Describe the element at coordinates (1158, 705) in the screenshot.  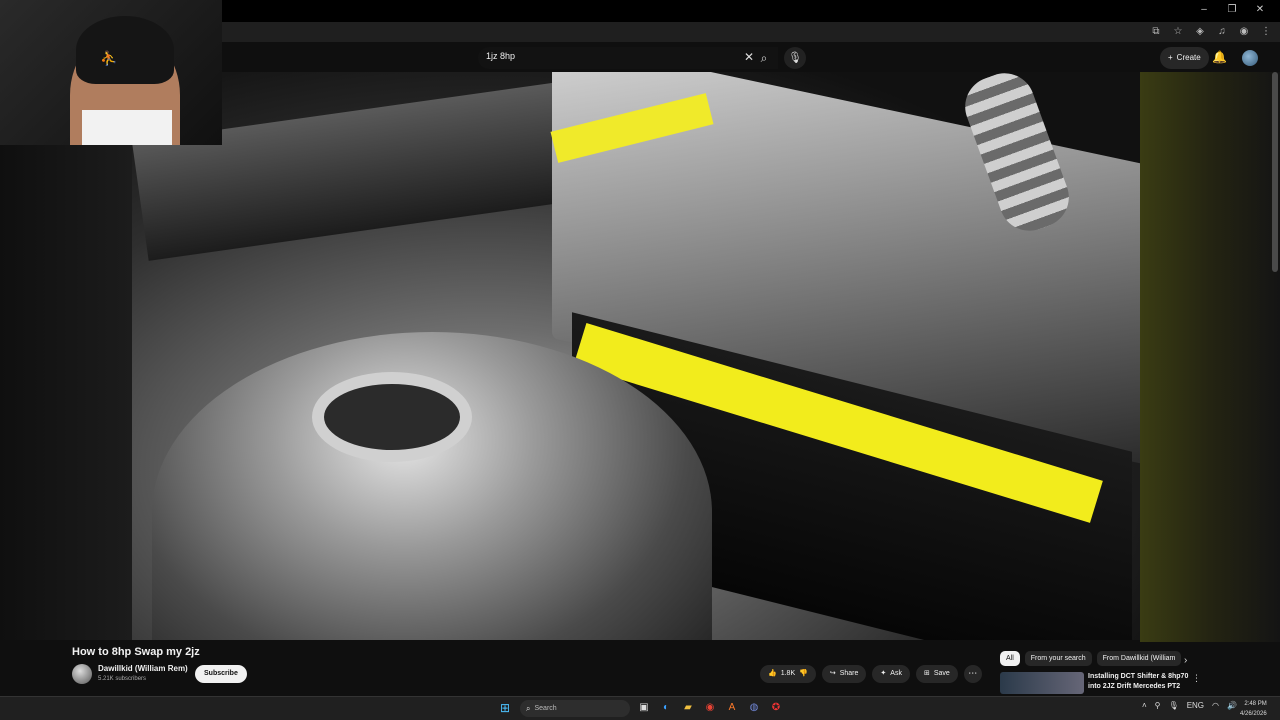
I see `network-icon: ⚲` at that location.